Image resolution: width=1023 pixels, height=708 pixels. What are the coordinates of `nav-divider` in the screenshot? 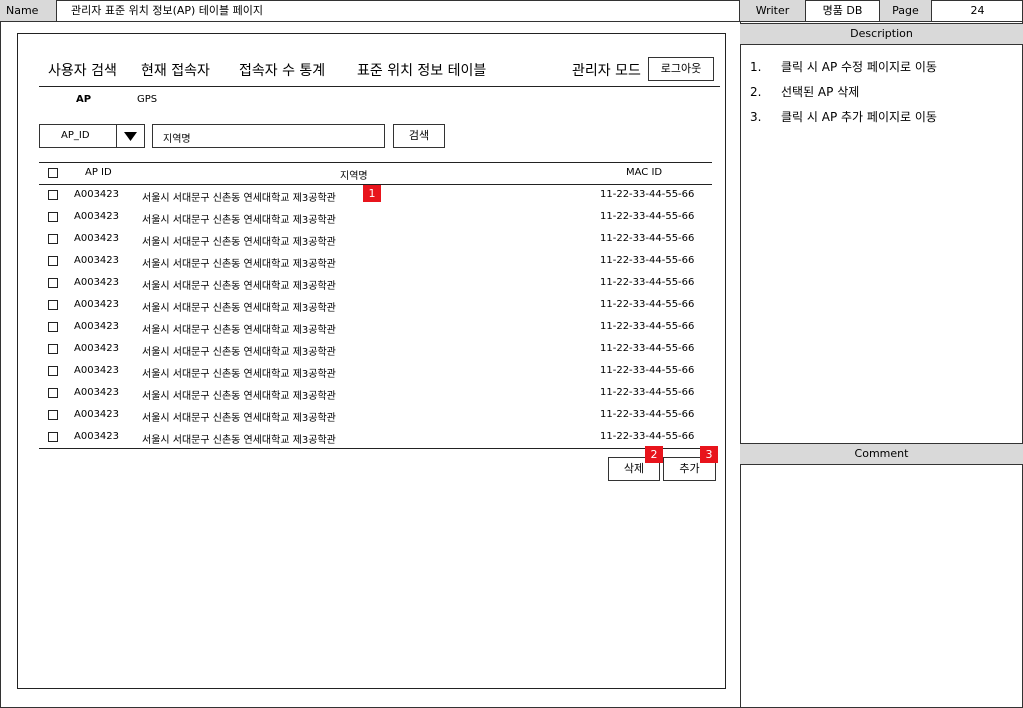 It's located at (379, 86).